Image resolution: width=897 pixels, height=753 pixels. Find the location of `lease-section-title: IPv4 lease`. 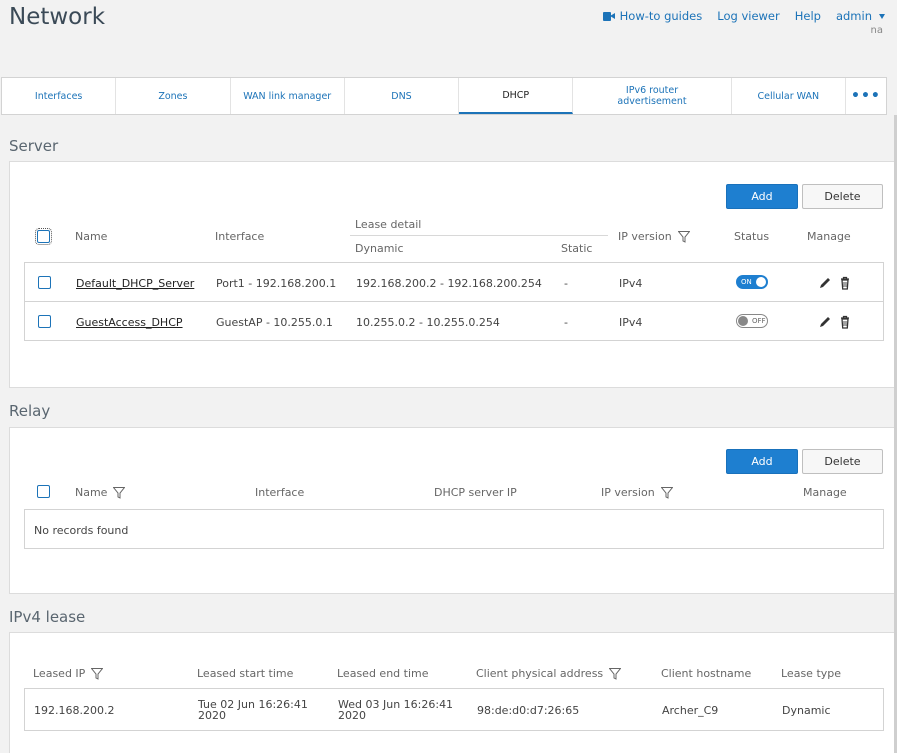

lease-section-title: IPv4 lease is located at coordinates (47, 617).